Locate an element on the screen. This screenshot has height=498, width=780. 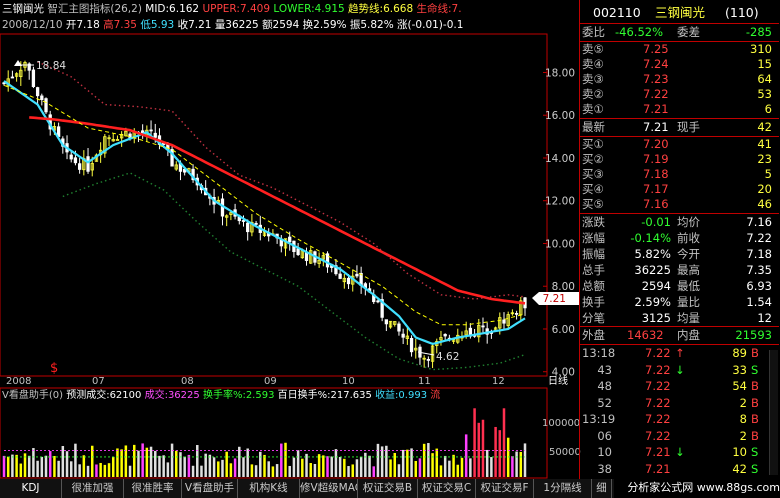
tab-7: 权证交易B is located at coordinates (388, 488).